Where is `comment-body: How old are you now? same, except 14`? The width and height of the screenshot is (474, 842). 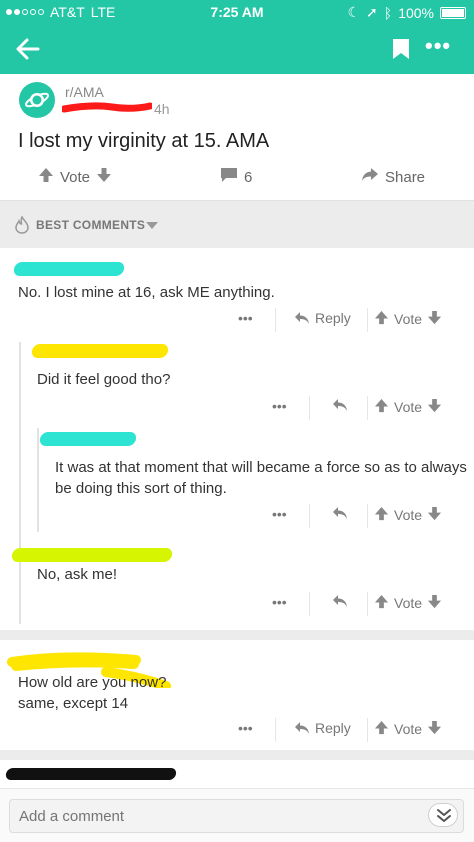
comment-body: How old are you now? same, except 14 is located at coordinates (92, 693).